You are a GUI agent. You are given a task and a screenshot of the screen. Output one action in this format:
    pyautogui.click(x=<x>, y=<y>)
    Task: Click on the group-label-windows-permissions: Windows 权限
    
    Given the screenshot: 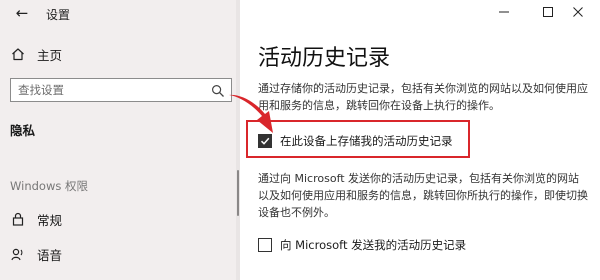 What is the action you would take?
    pyautogui.click(x=49, y=186)
    